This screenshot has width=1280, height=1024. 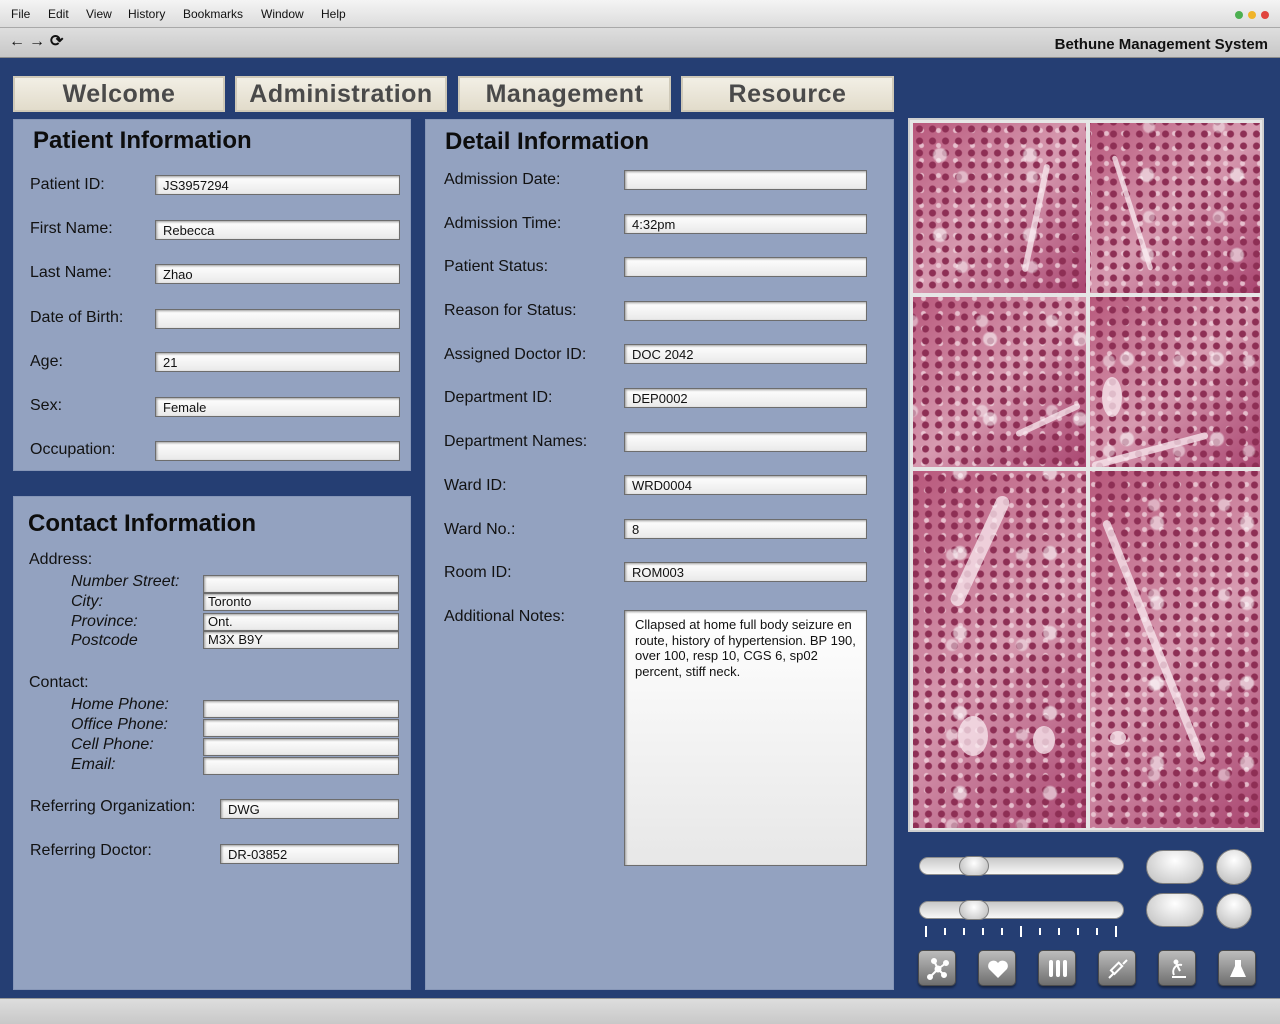 What do you see at coordinates (277, 274) in the screenshot?
I see `last-name-field: Zhao` at bounding box center [277, 274].